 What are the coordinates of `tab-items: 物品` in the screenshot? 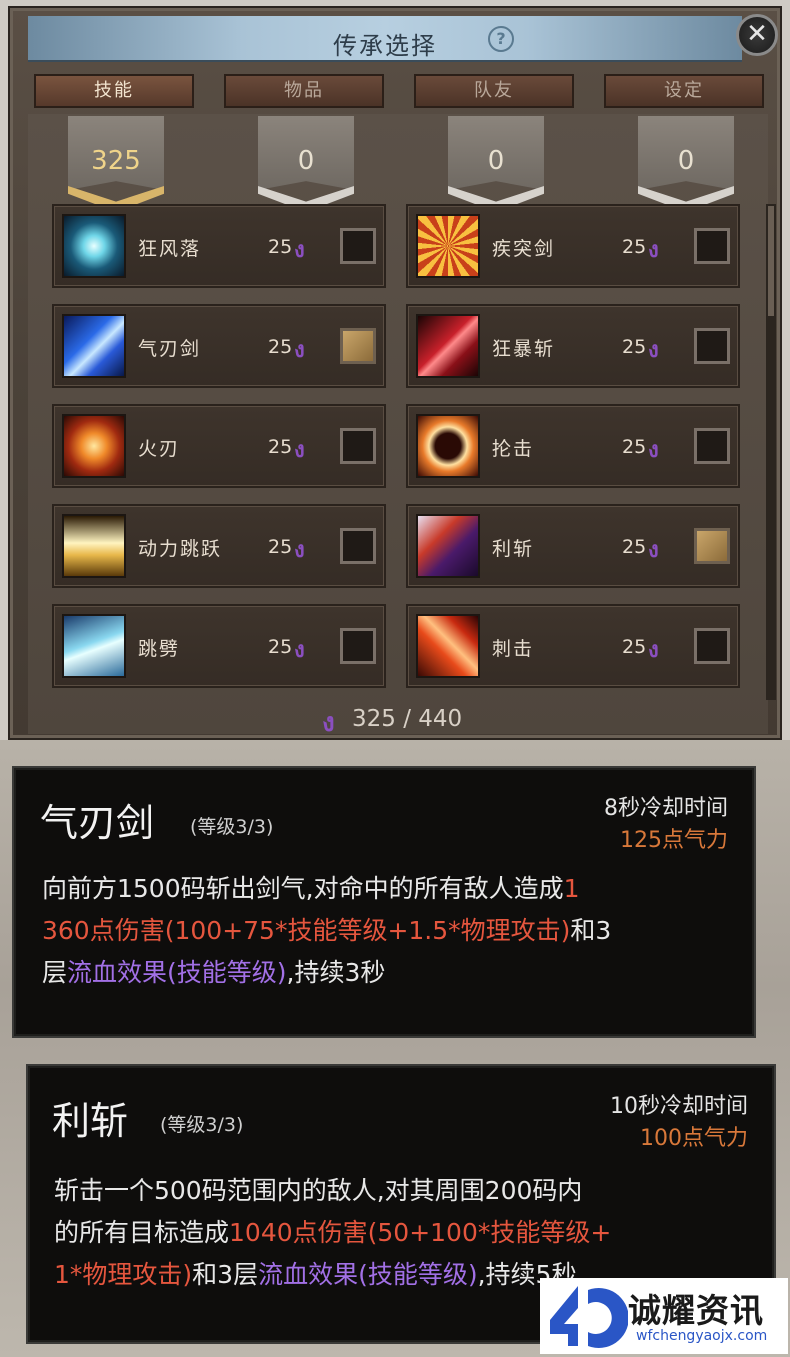 It's located at (304, 91).